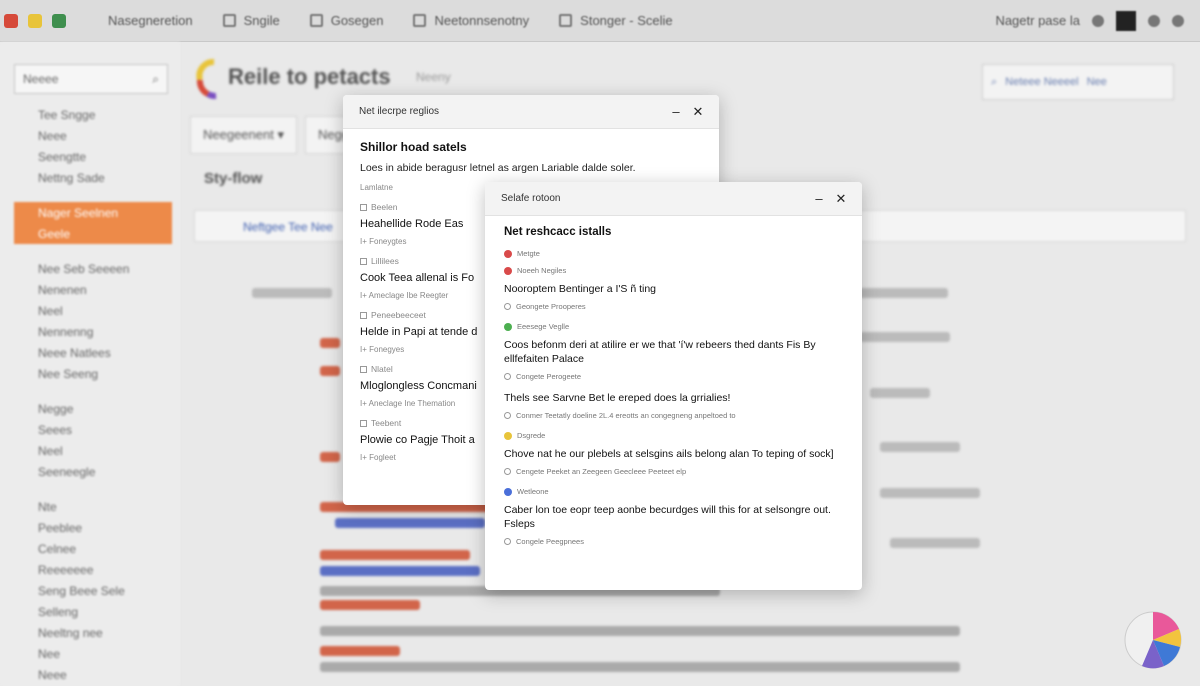 This screenshot has height=686, width=1200. What do you see at coordinates (90, 268) in the screenshot?
I see `sidebar-item: Nee Seb Seeeen` at bounding box center [90, 268].